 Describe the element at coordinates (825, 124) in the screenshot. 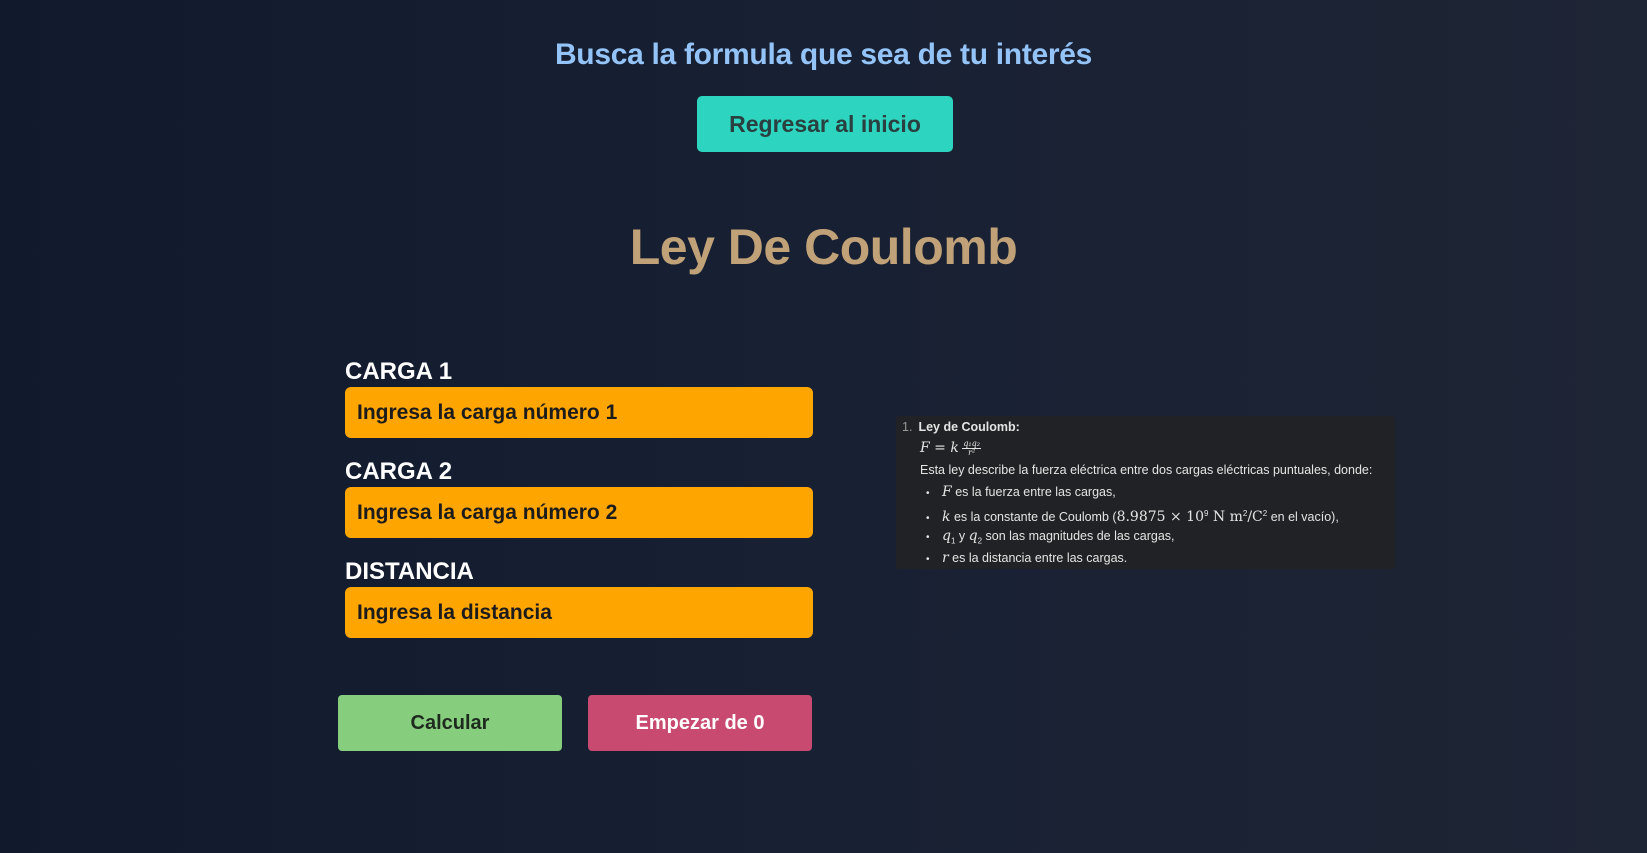

I see `back-to-home-button: Regresar al inicio` at that location.